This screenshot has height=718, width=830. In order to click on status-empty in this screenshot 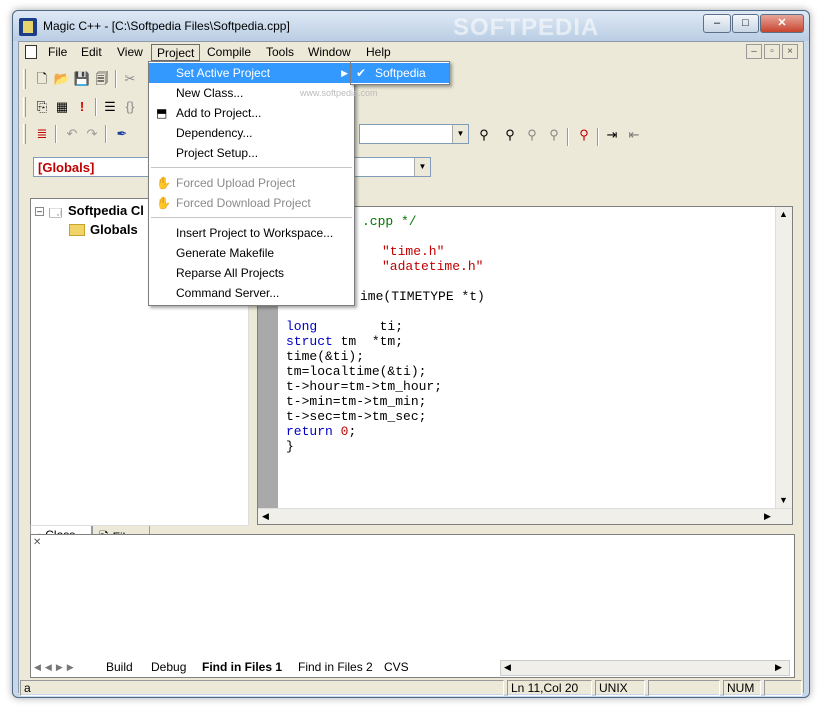, I will do `click(684, 688)`.